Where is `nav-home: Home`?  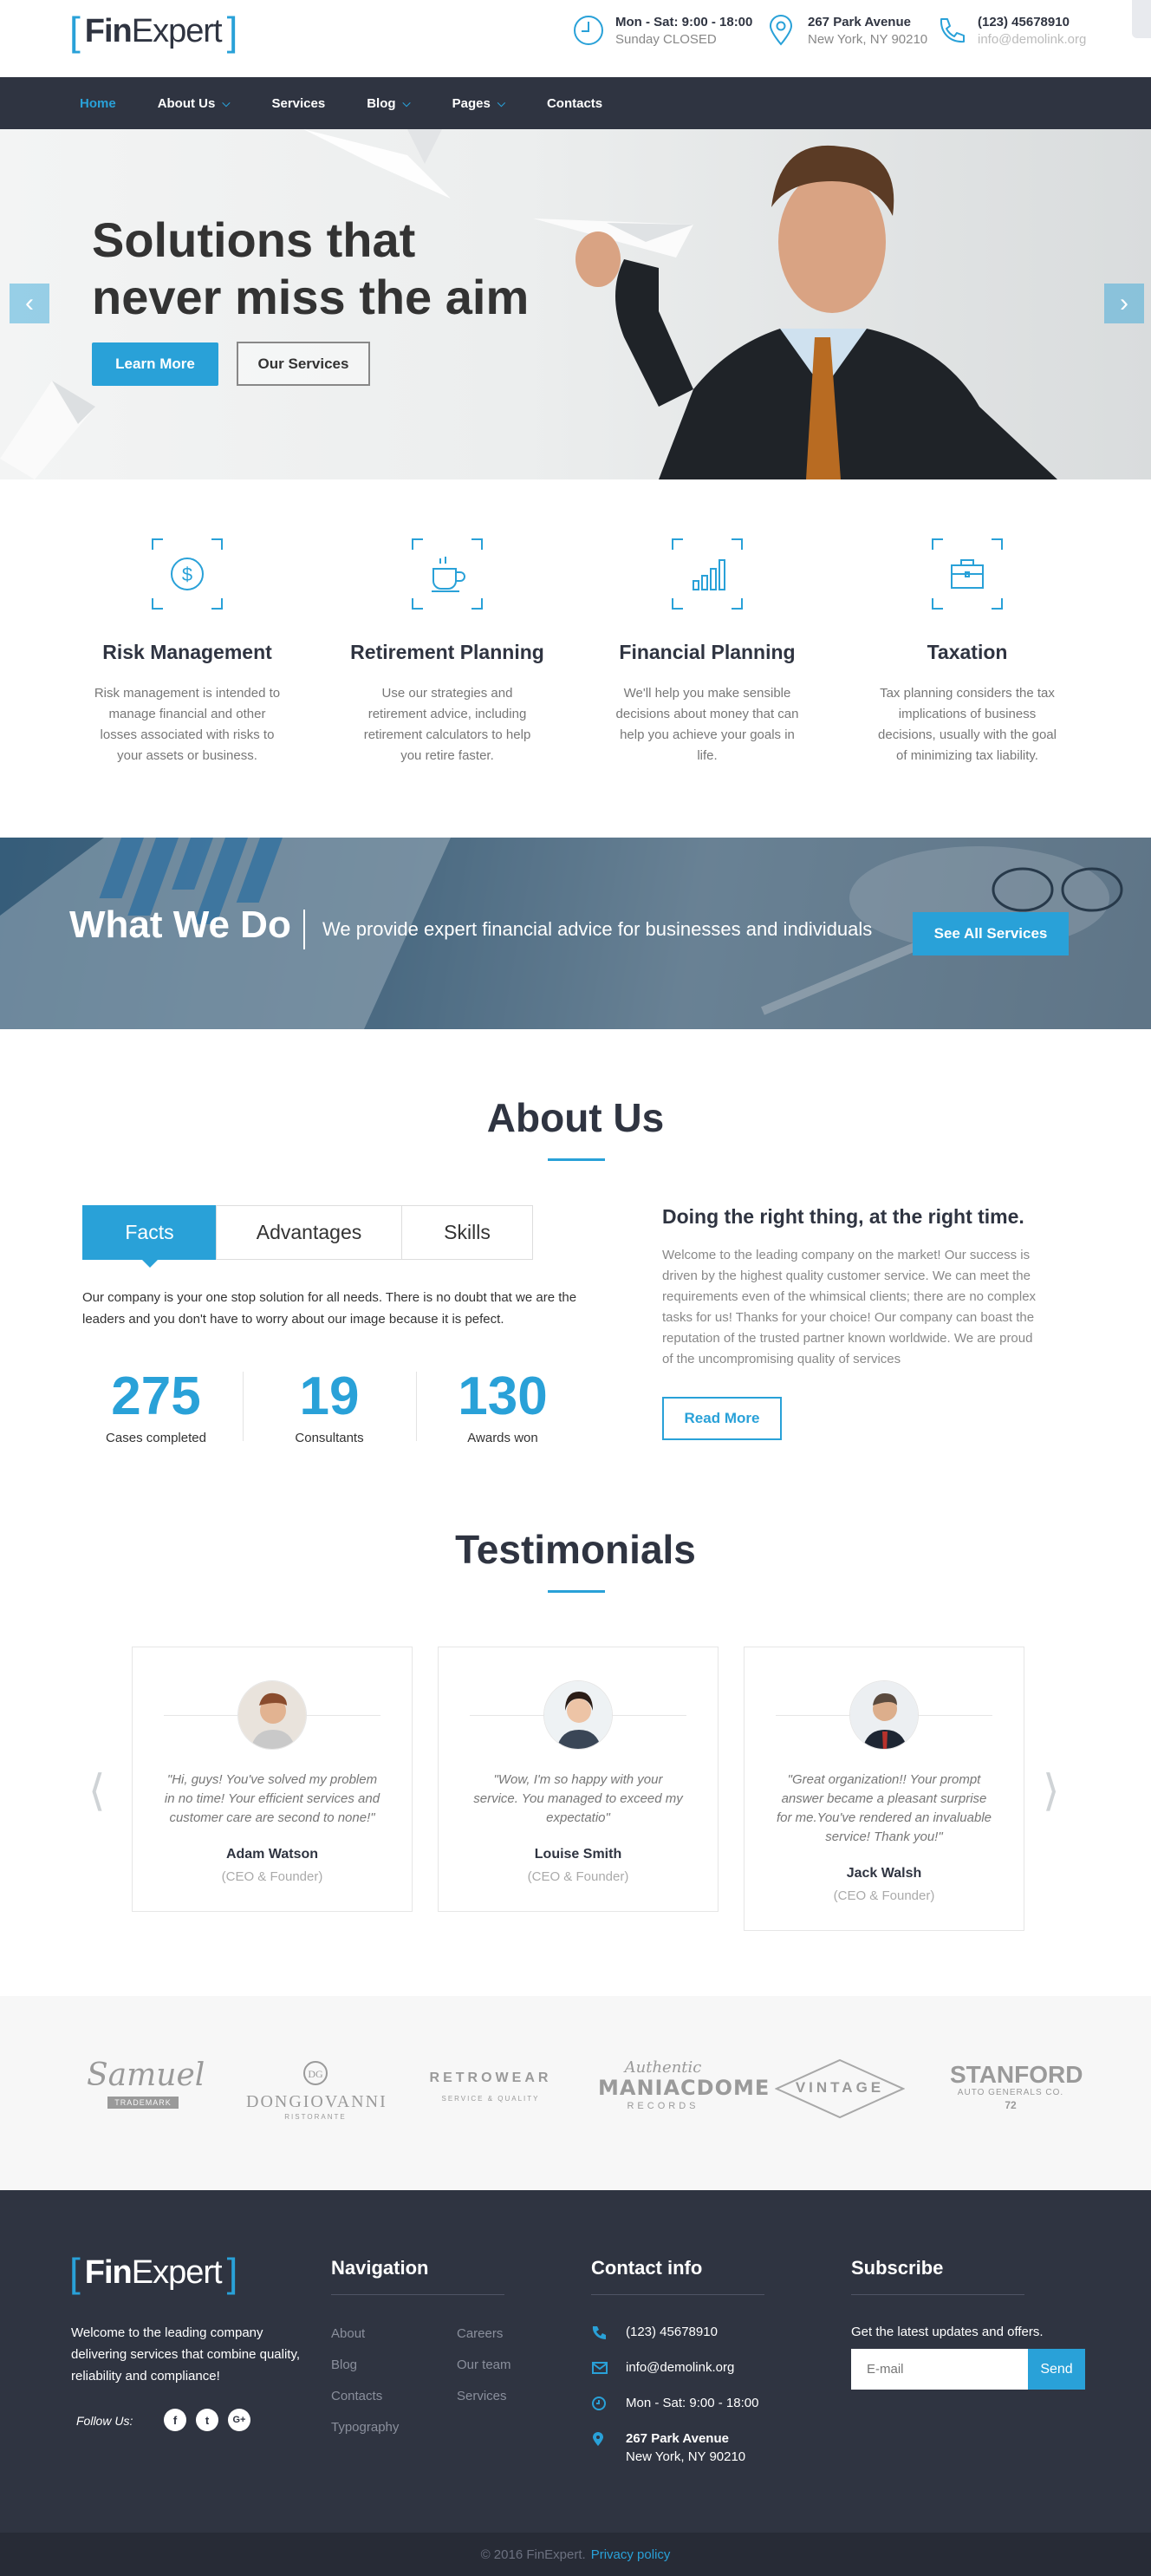
nav-home: Home is located at coordinates (98, 104).